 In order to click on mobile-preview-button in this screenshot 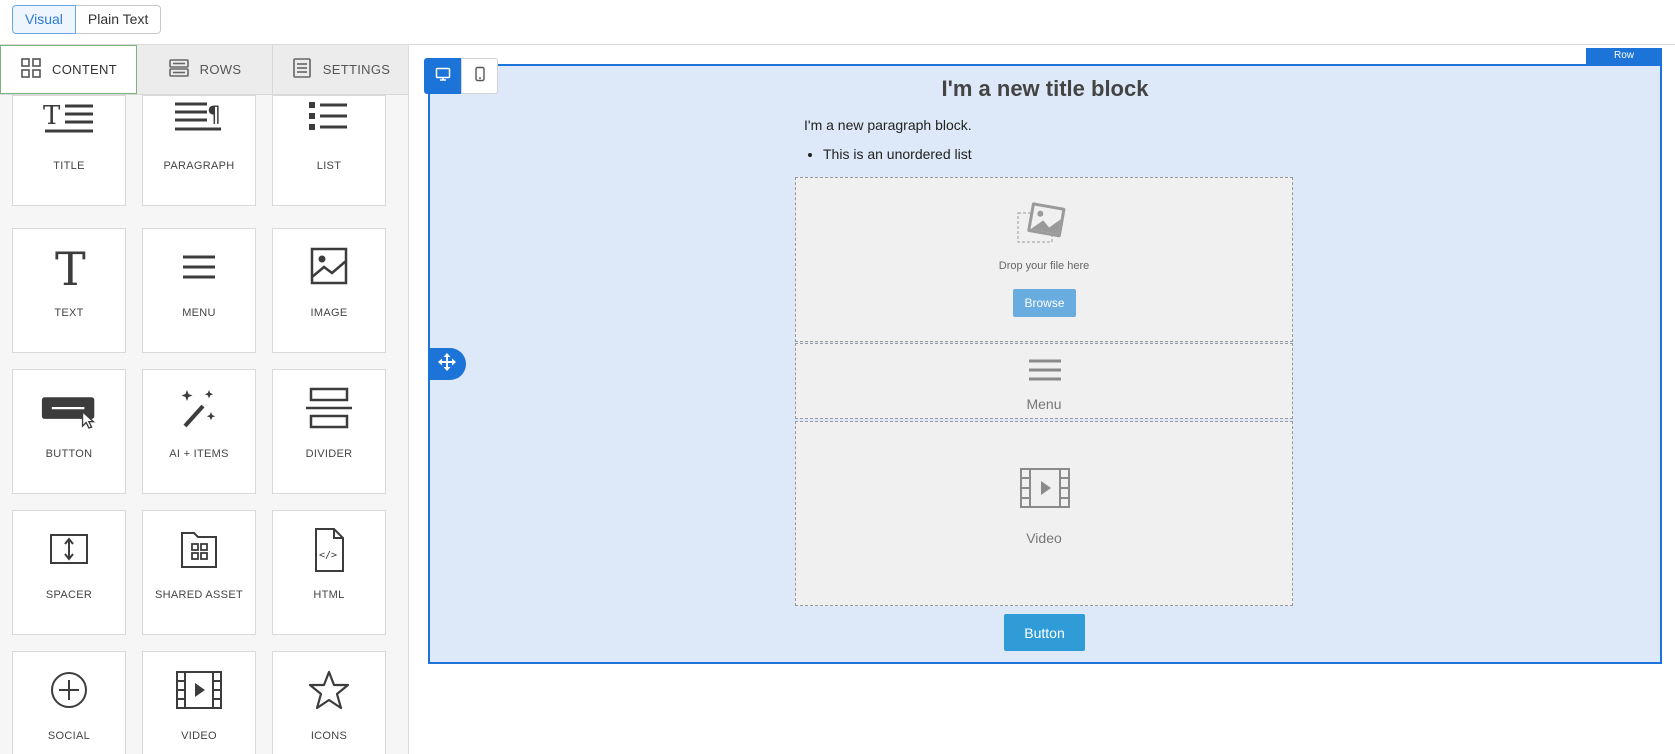, I will do `click(479, 76)`.